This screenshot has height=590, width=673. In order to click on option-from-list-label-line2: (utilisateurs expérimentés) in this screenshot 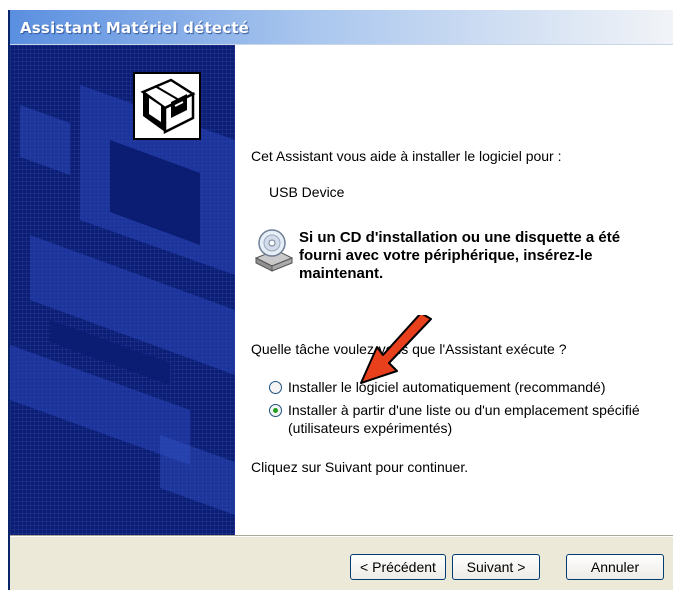, I will do `click(370, 428)`.